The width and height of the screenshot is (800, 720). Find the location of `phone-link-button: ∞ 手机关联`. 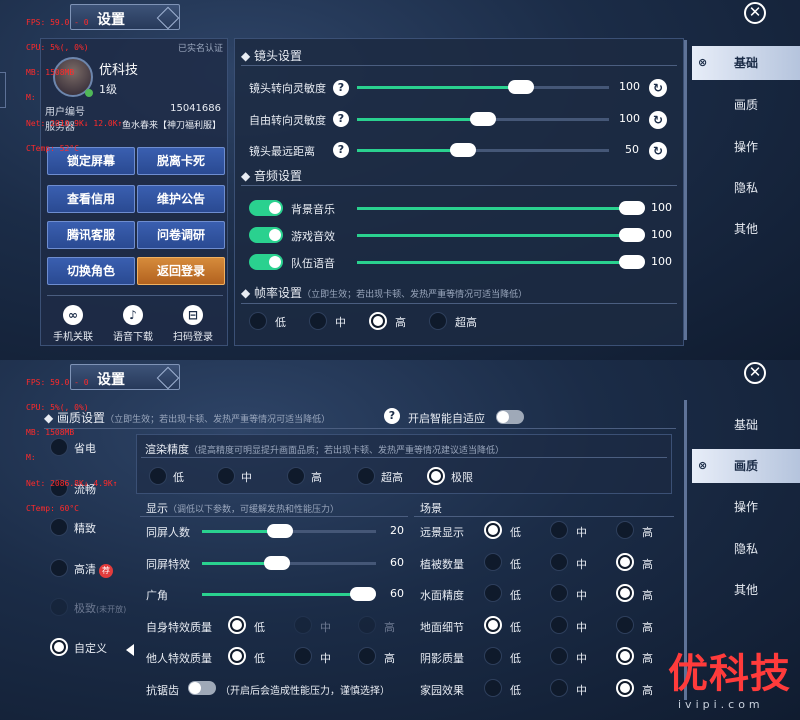

phone-link-button: ∞ 手机关联 is located at coordinates (73, 324).